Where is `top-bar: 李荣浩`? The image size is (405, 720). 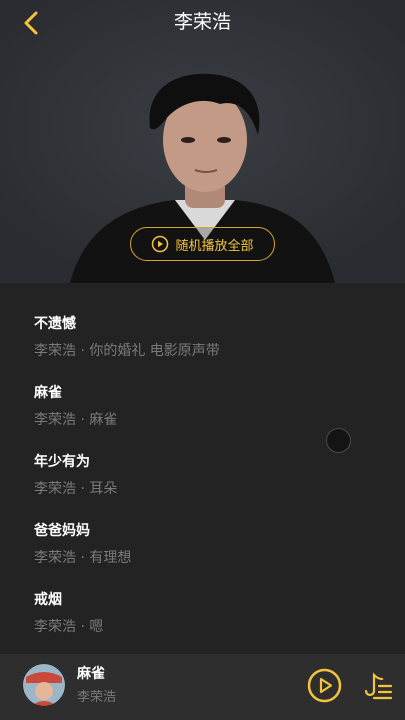 top-bar: 李荣浩 is located at coordinates (202, 22).